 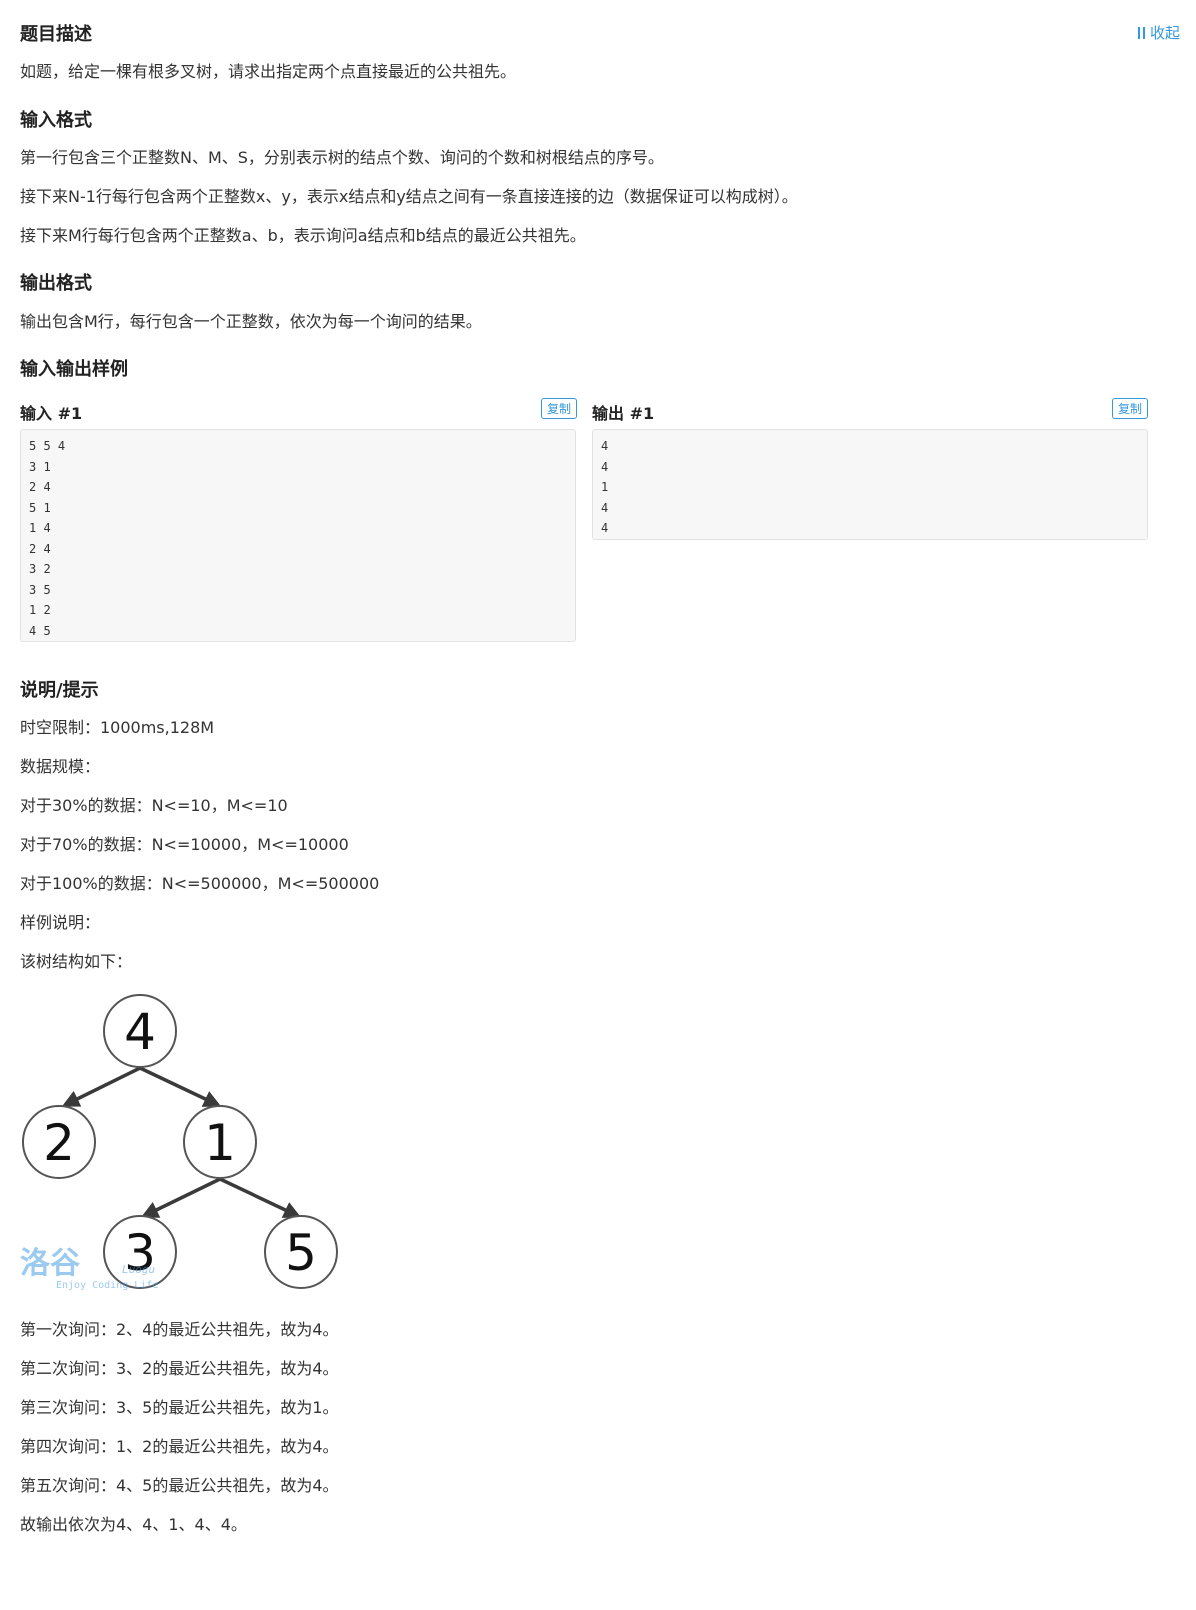 What do you see at coordinates (140, 1032) in the screenshot?
I see `tree-node-label: 4` at bounding box center [140, 1032].